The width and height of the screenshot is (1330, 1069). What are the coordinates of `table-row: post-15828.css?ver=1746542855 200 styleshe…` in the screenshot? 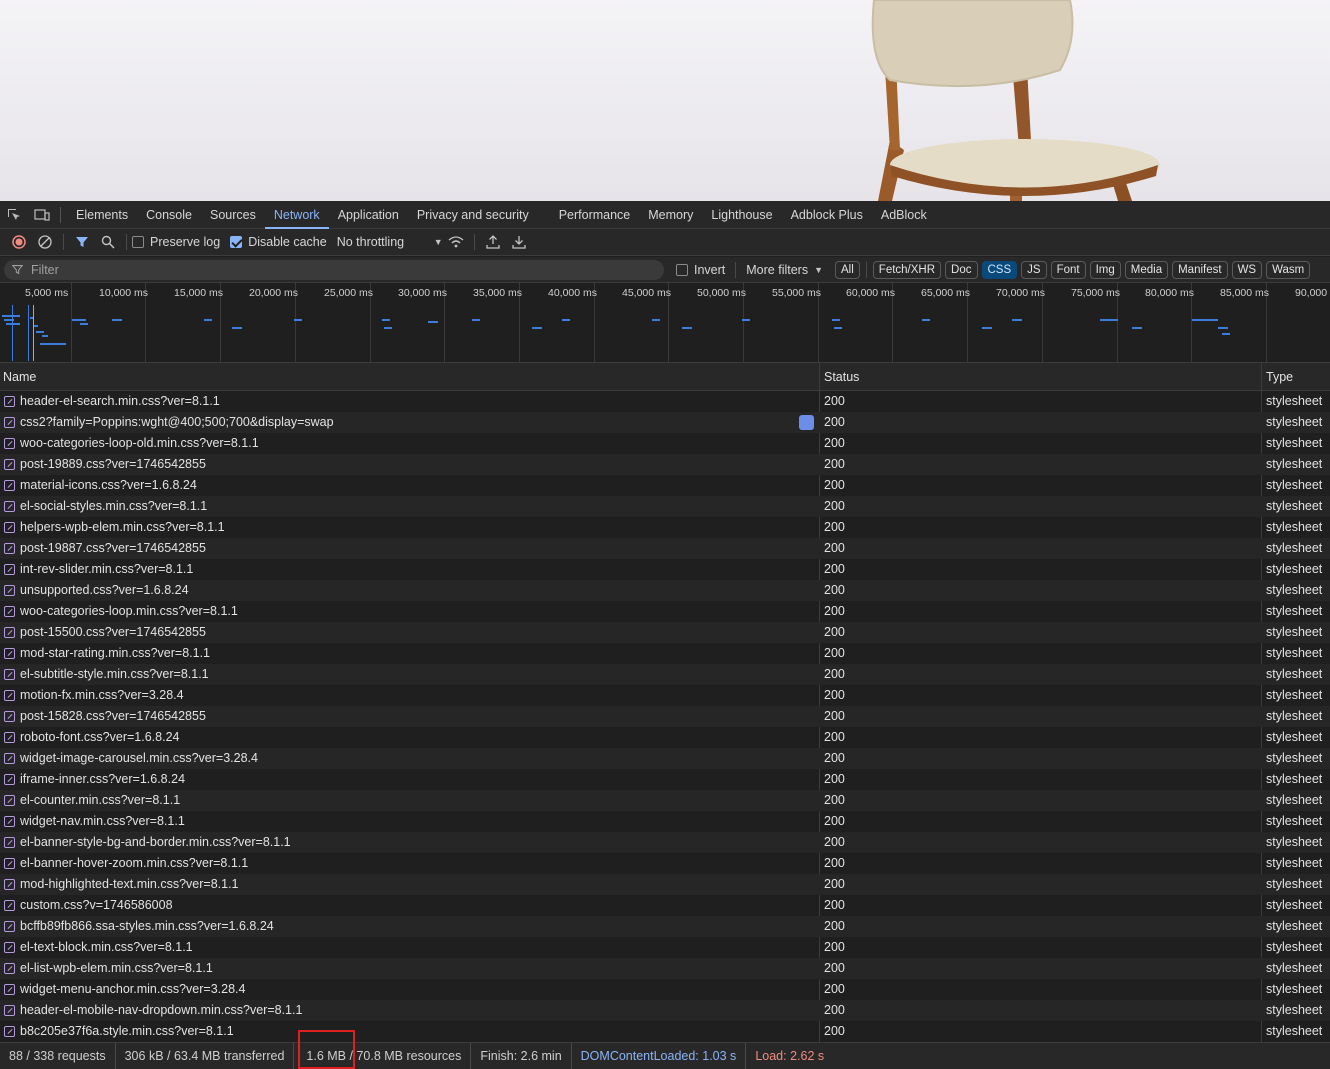 It's located at (665, 716).